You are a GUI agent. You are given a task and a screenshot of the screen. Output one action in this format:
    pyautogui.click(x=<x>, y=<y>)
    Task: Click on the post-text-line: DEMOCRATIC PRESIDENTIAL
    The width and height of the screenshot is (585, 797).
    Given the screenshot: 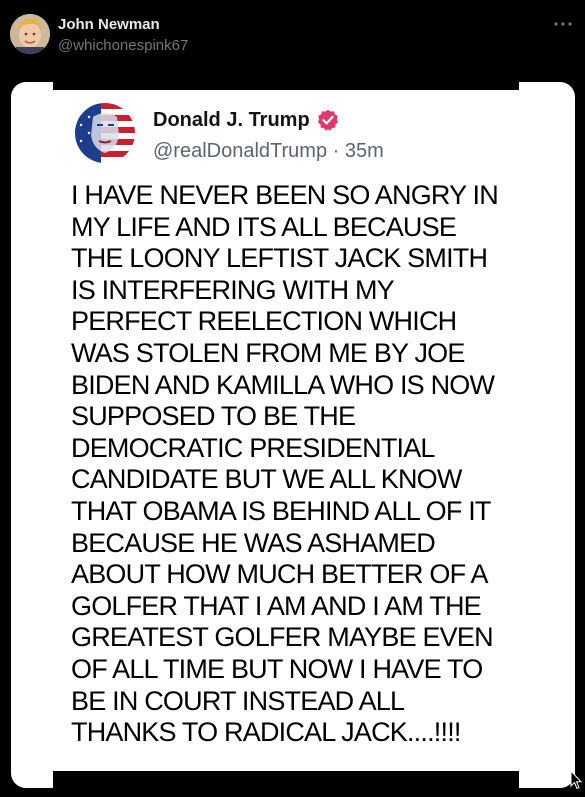 What is the action you would take?
    pyautogui.click(x=253, y=447)
    